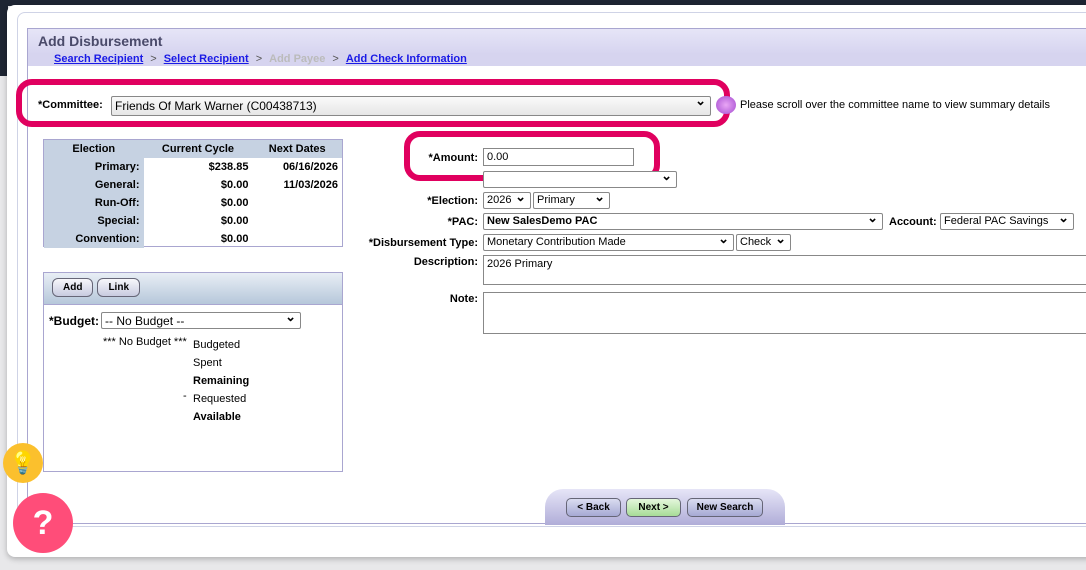  Describe the element at coordinates (201, 320) in the screenshot. I see `budget-select: -- No Budget --` at that location.